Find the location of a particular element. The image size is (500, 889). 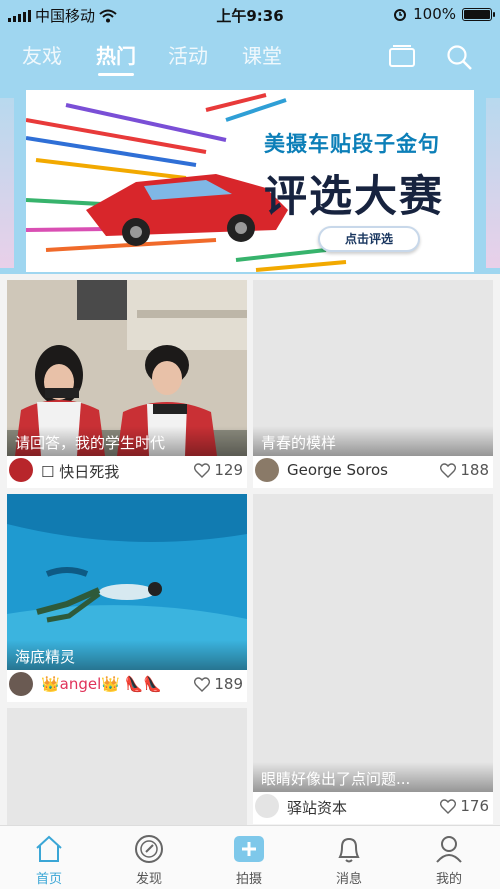

feed-card: 请回答，我的学生时代 ☐ 快日死我 129 is located at coordinates (127, 384).